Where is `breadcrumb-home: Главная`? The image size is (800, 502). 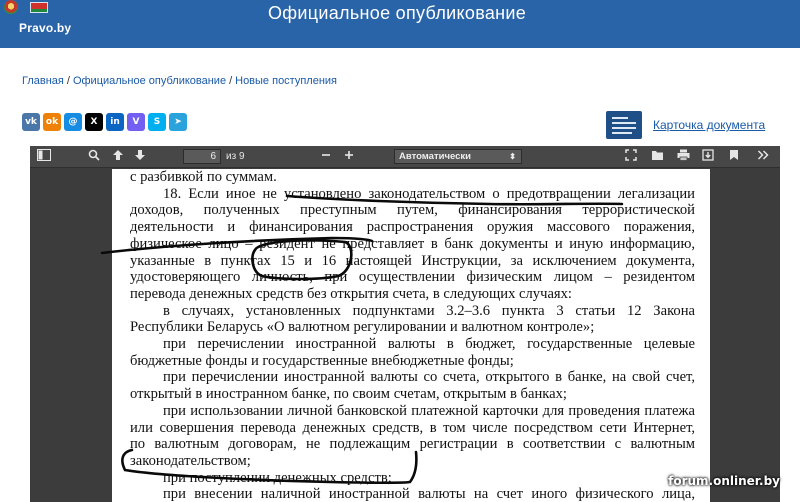 breadcrumb-home: Главная is located at coordinates (43, 81).